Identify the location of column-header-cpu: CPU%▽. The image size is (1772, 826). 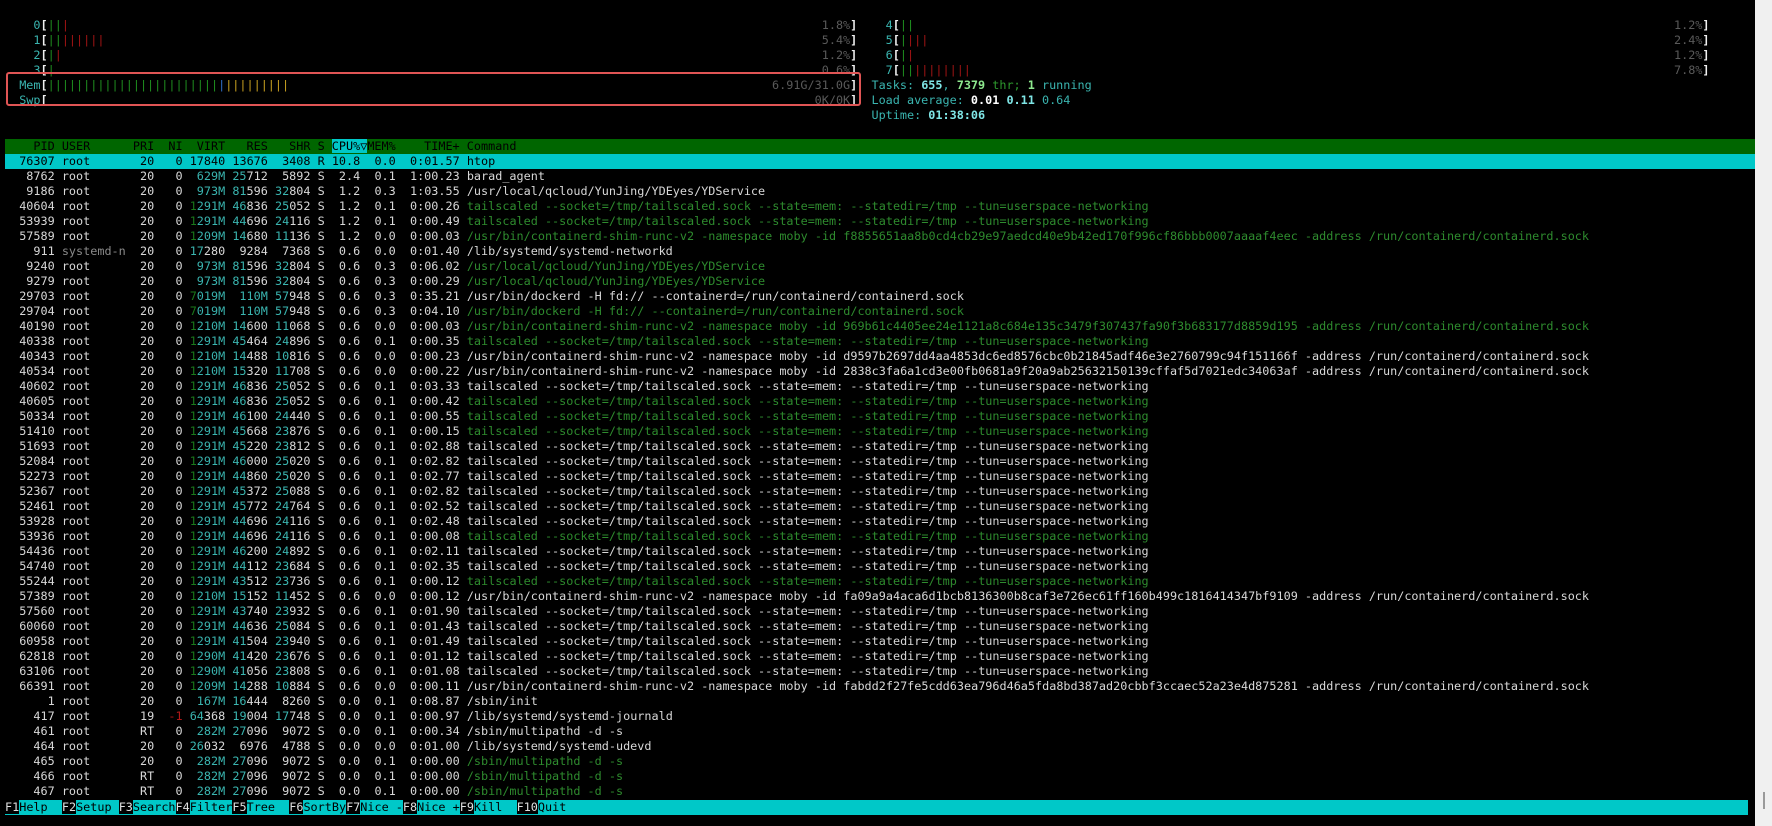
(349, 146).